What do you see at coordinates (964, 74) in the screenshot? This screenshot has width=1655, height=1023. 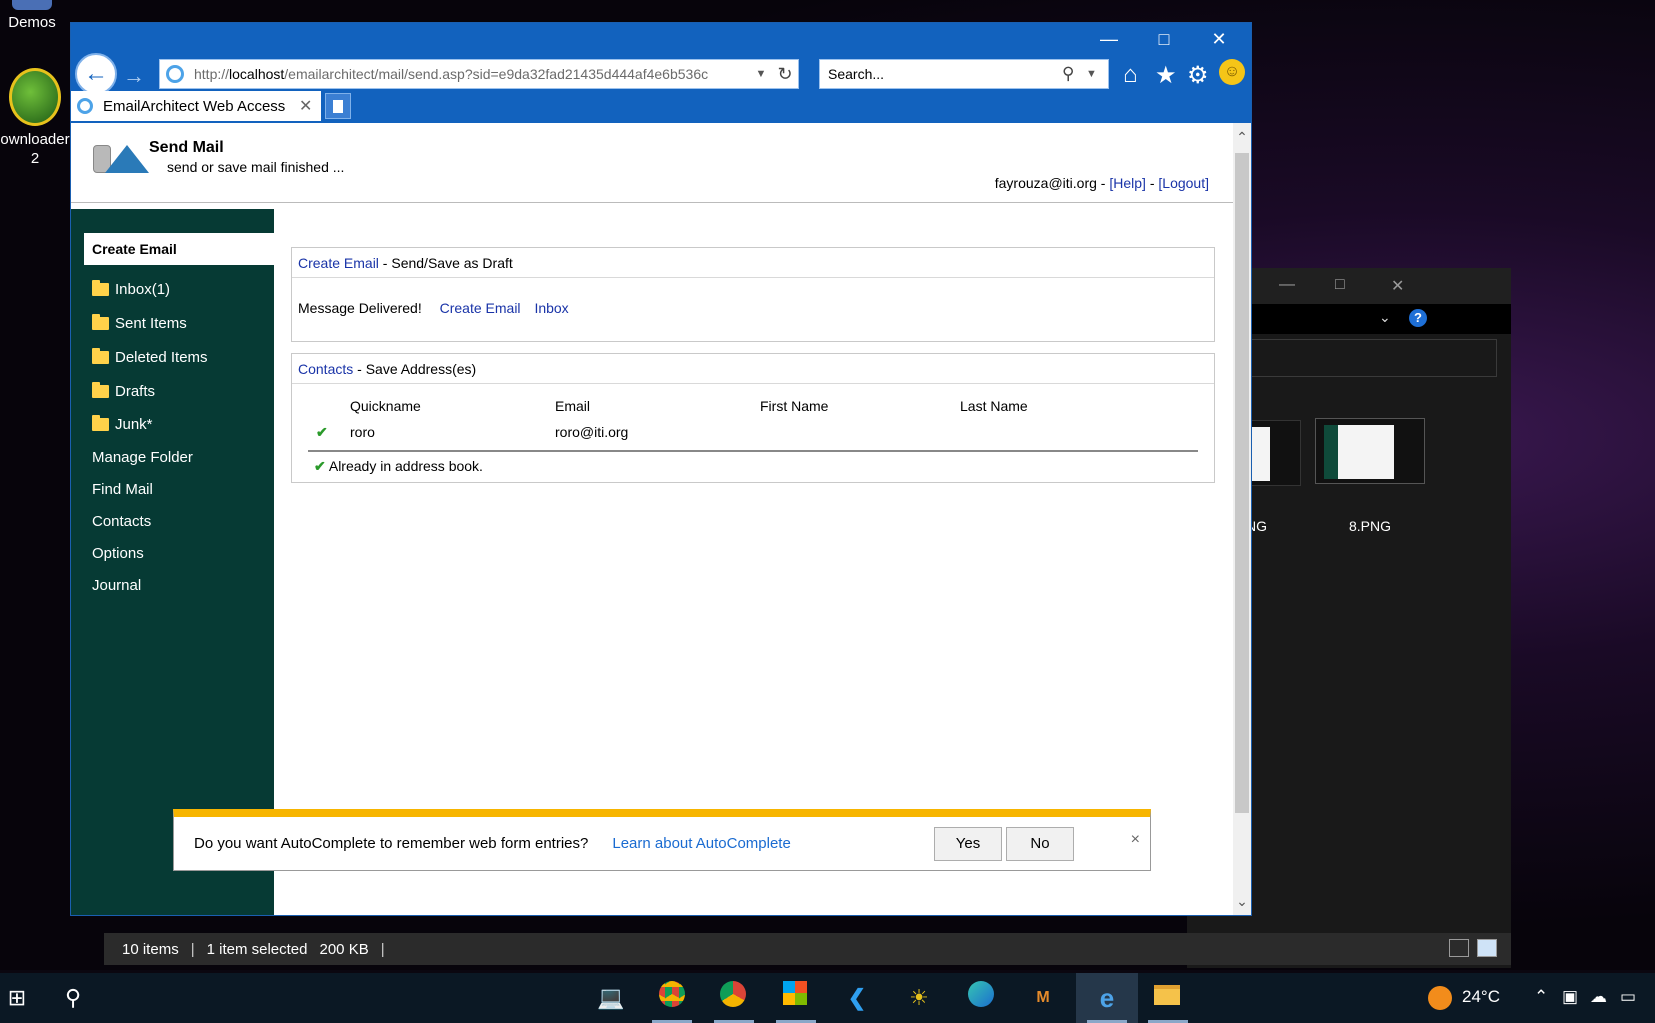 I see `search-input: Search... ⚲ ▼` at bounding box center [964, 74].